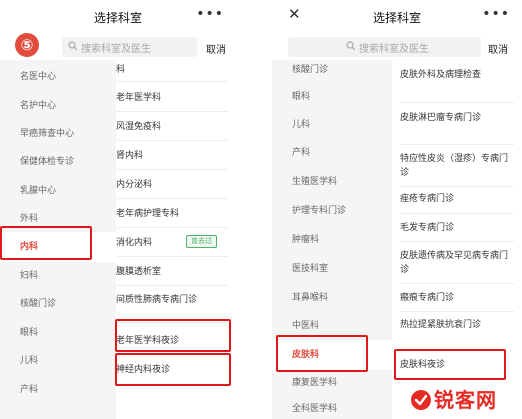 The width and height of the screenshot is (522, 419). Describe the element at coordinates (332, 211) in the screenshot. I see `category-item: 护理专科门诊` at that location.